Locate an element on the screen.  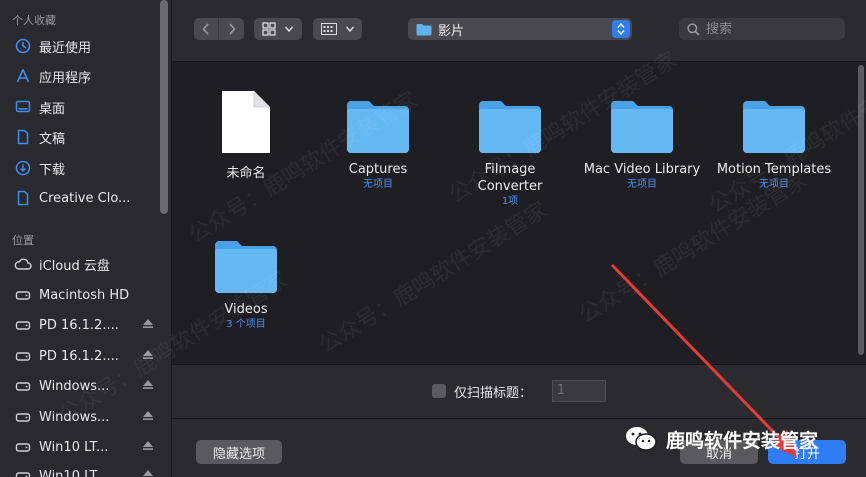
location-label: 影片 is located at coordinates (451, 31).